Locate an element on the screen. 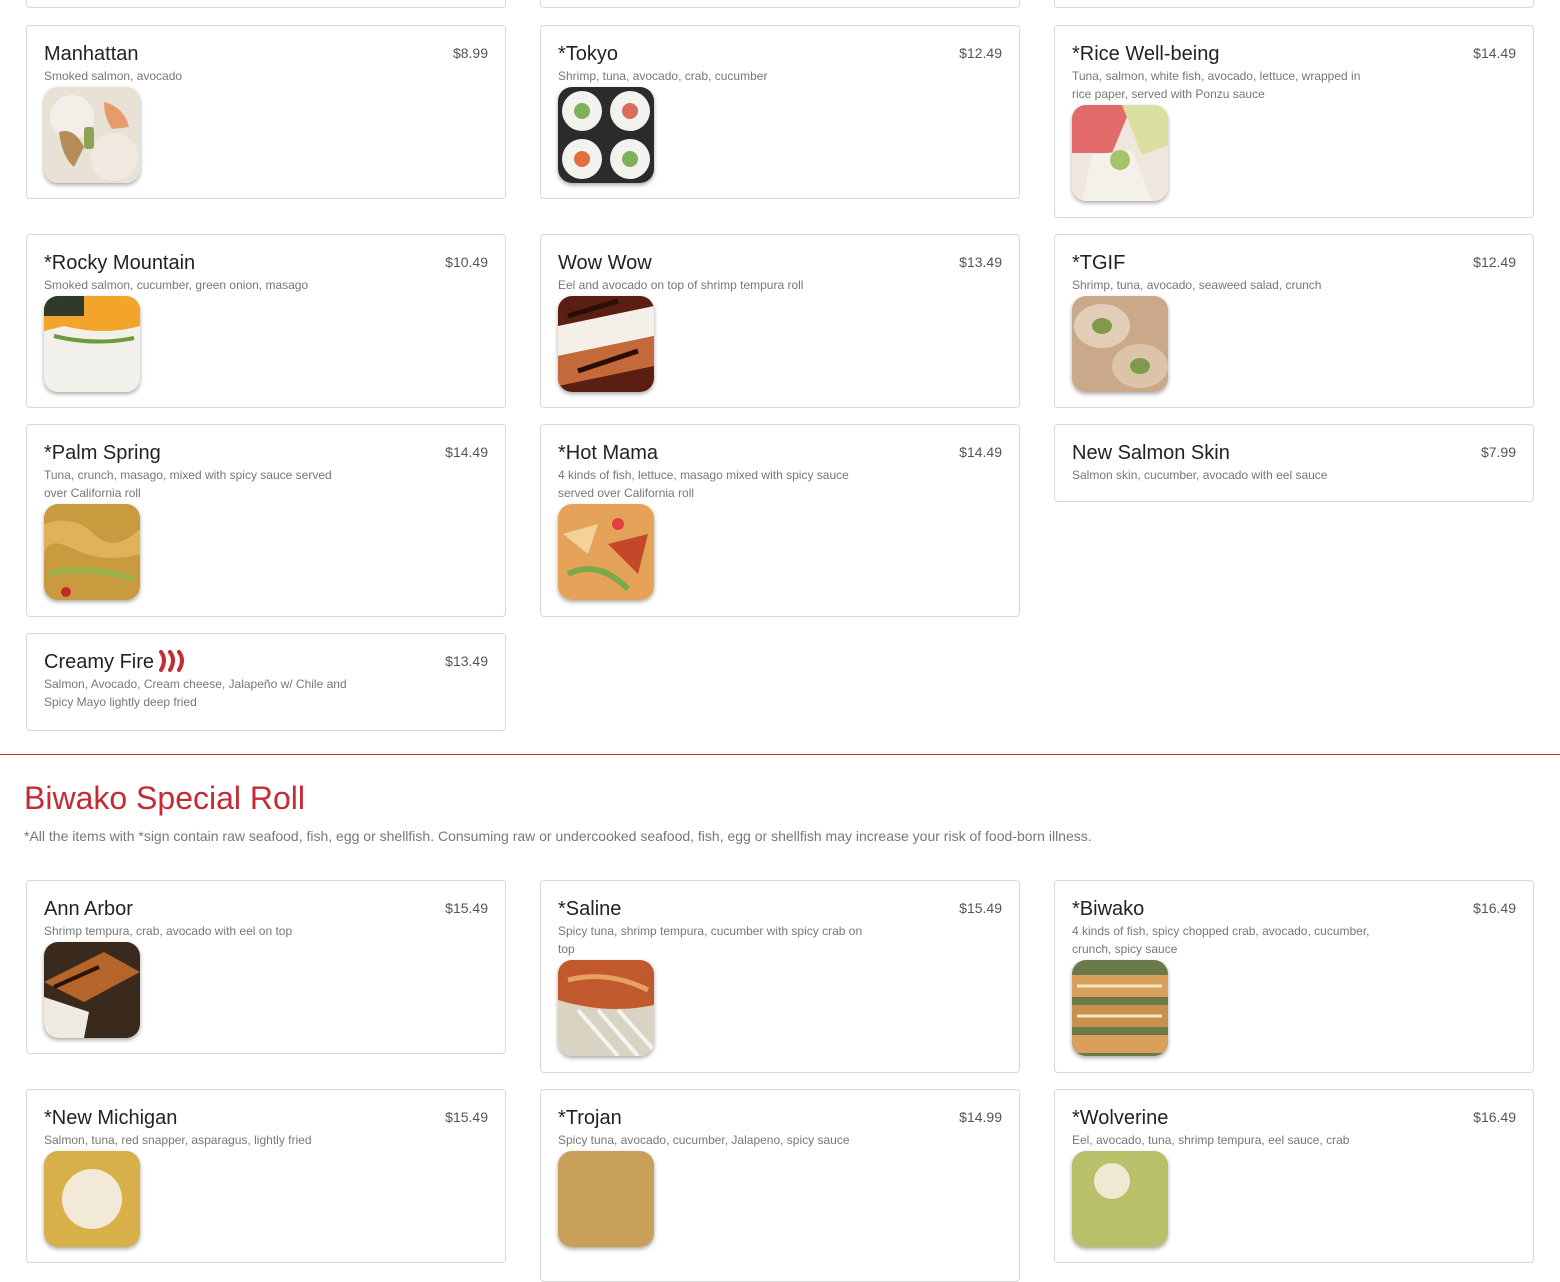 Image resolution: width=1560 pixels, height=1282 pixels. item-name: *Biwako is located at coordinates (1108, 909).